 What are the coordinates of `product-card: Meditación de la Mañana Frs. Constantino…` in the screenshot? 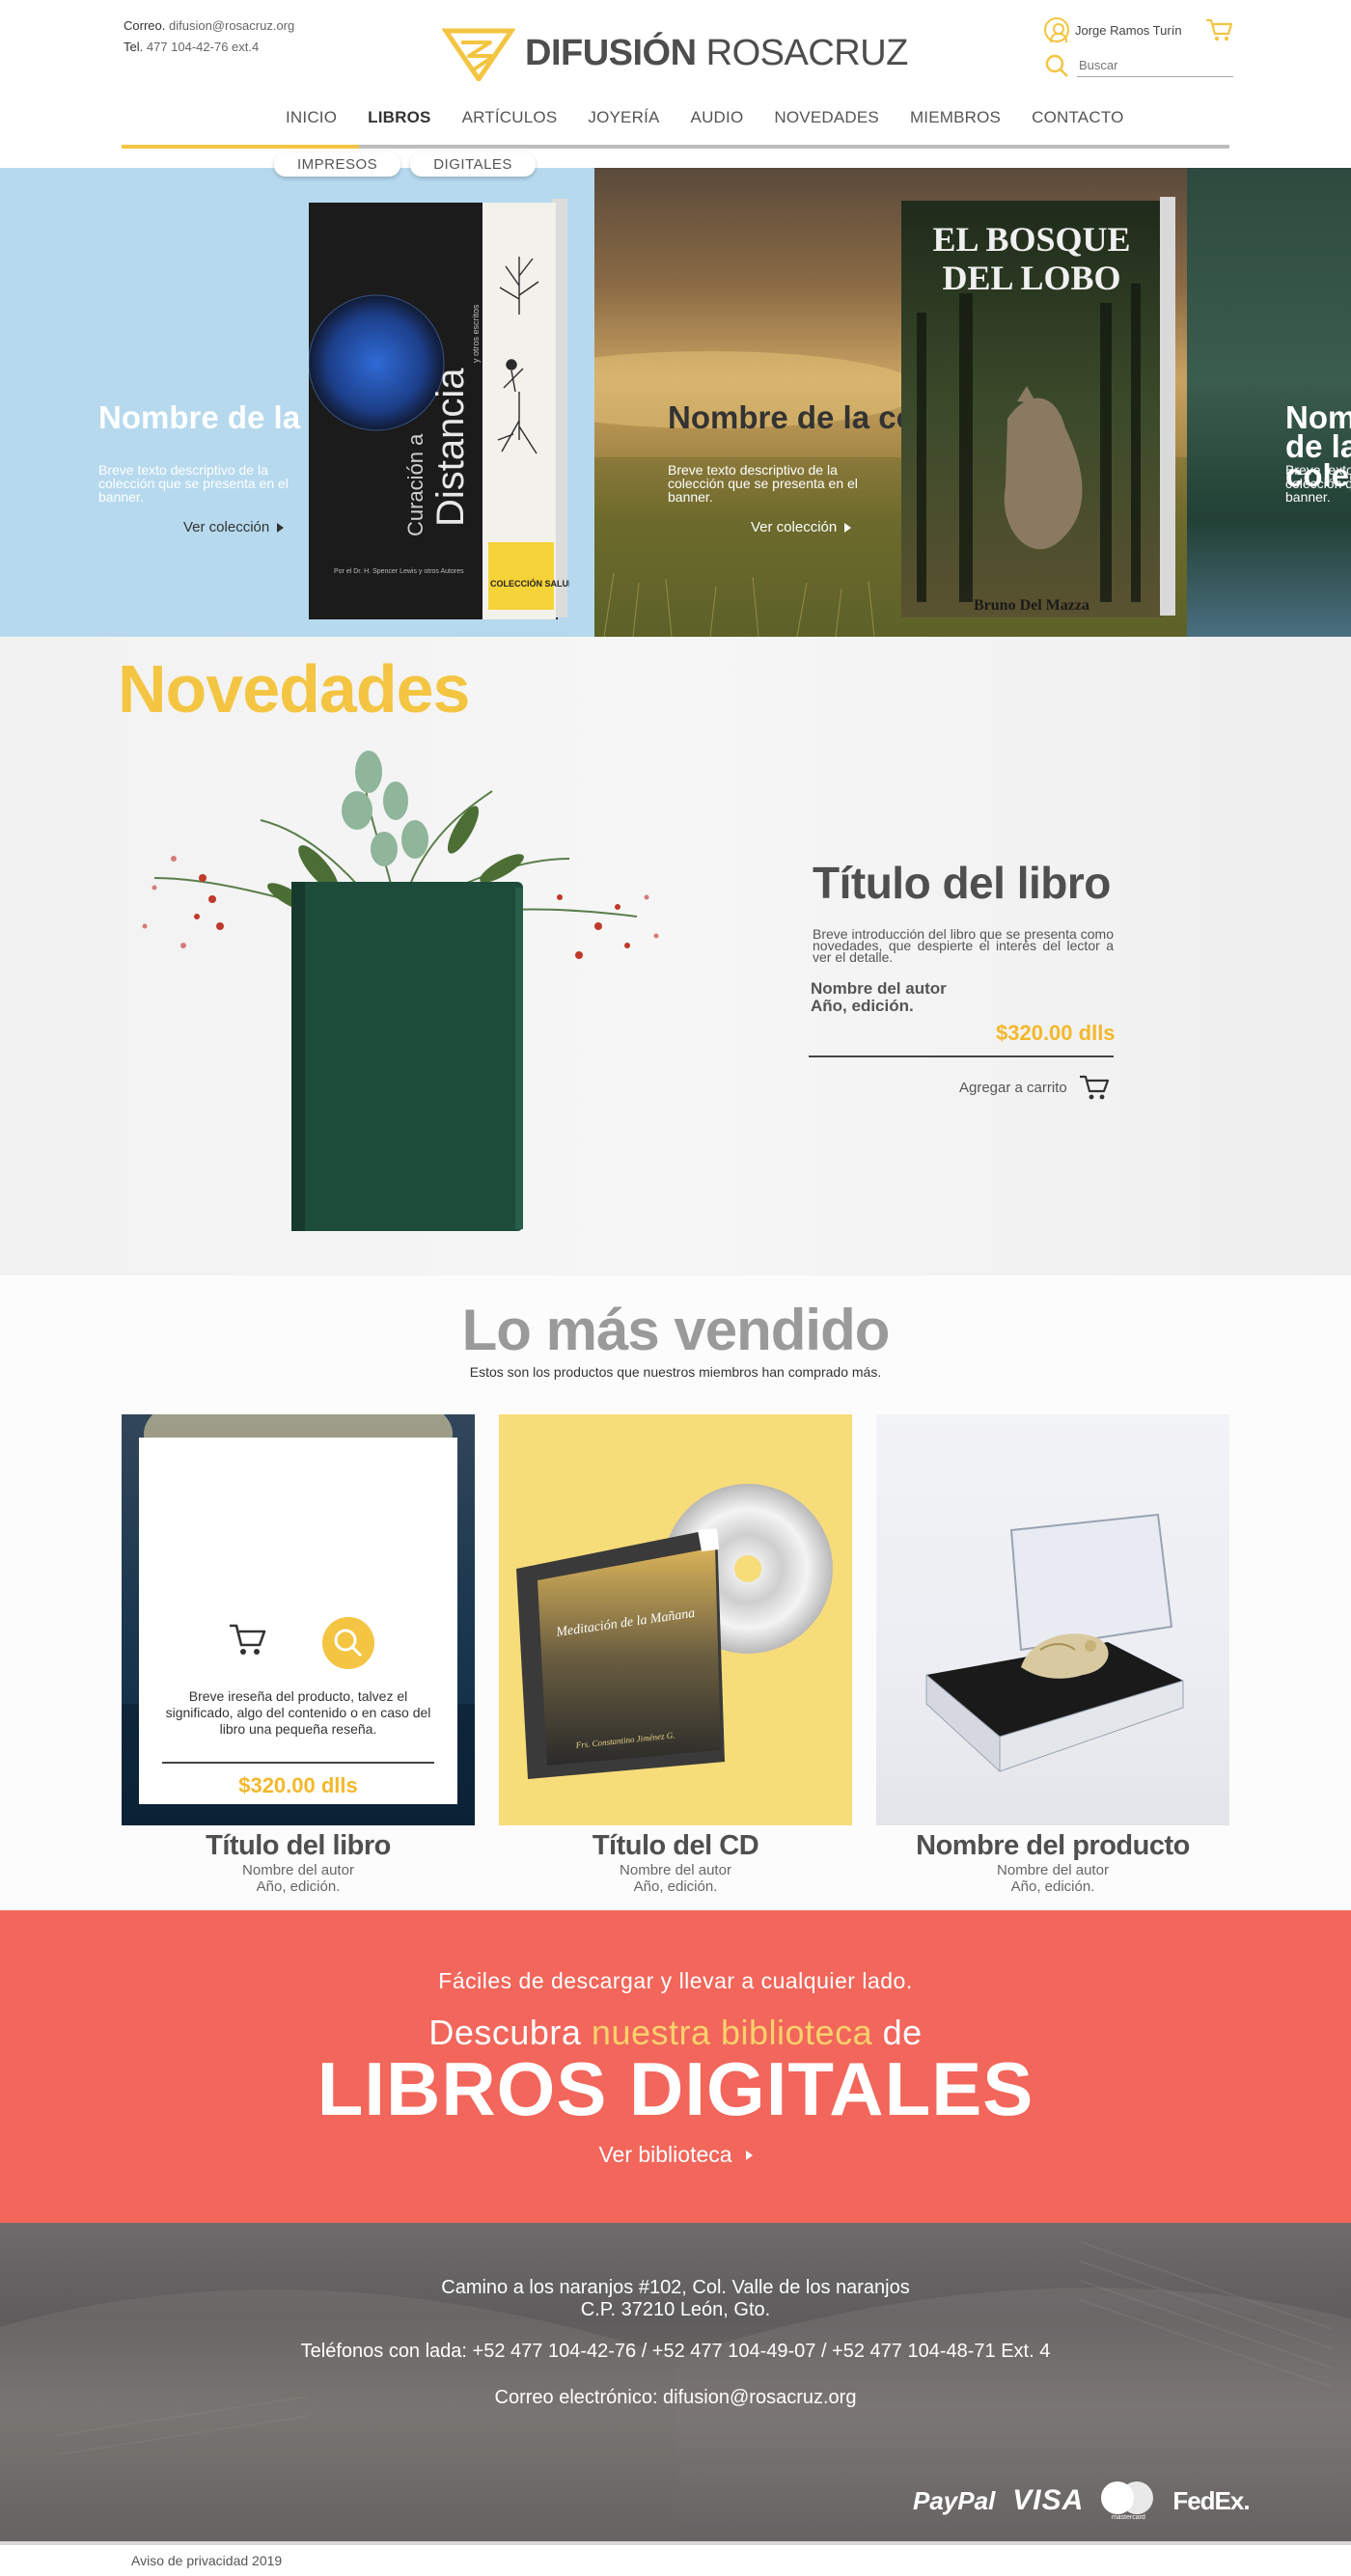 It's located at (675, 1620).